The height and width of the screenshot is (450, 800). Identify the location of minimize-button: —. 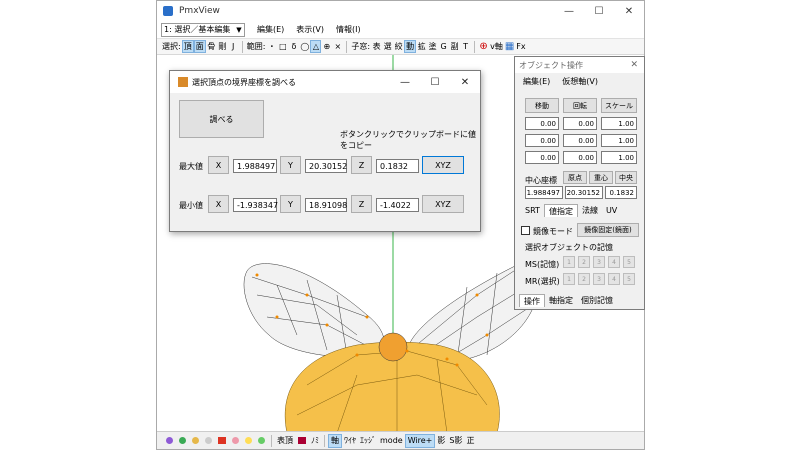
(569, 11).